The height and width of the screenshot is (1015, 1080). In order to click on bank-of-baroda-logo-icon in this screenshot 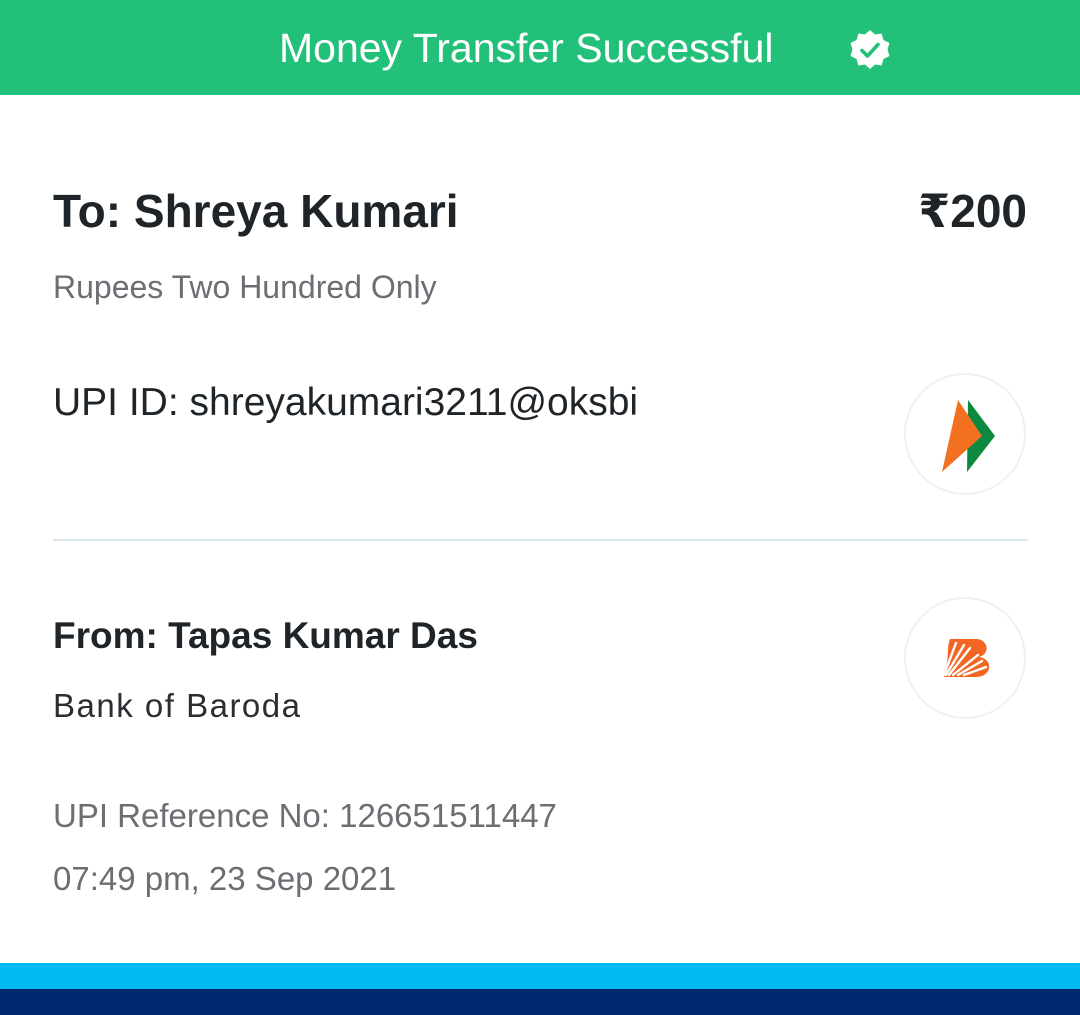, I will do `click(966, 658)`.